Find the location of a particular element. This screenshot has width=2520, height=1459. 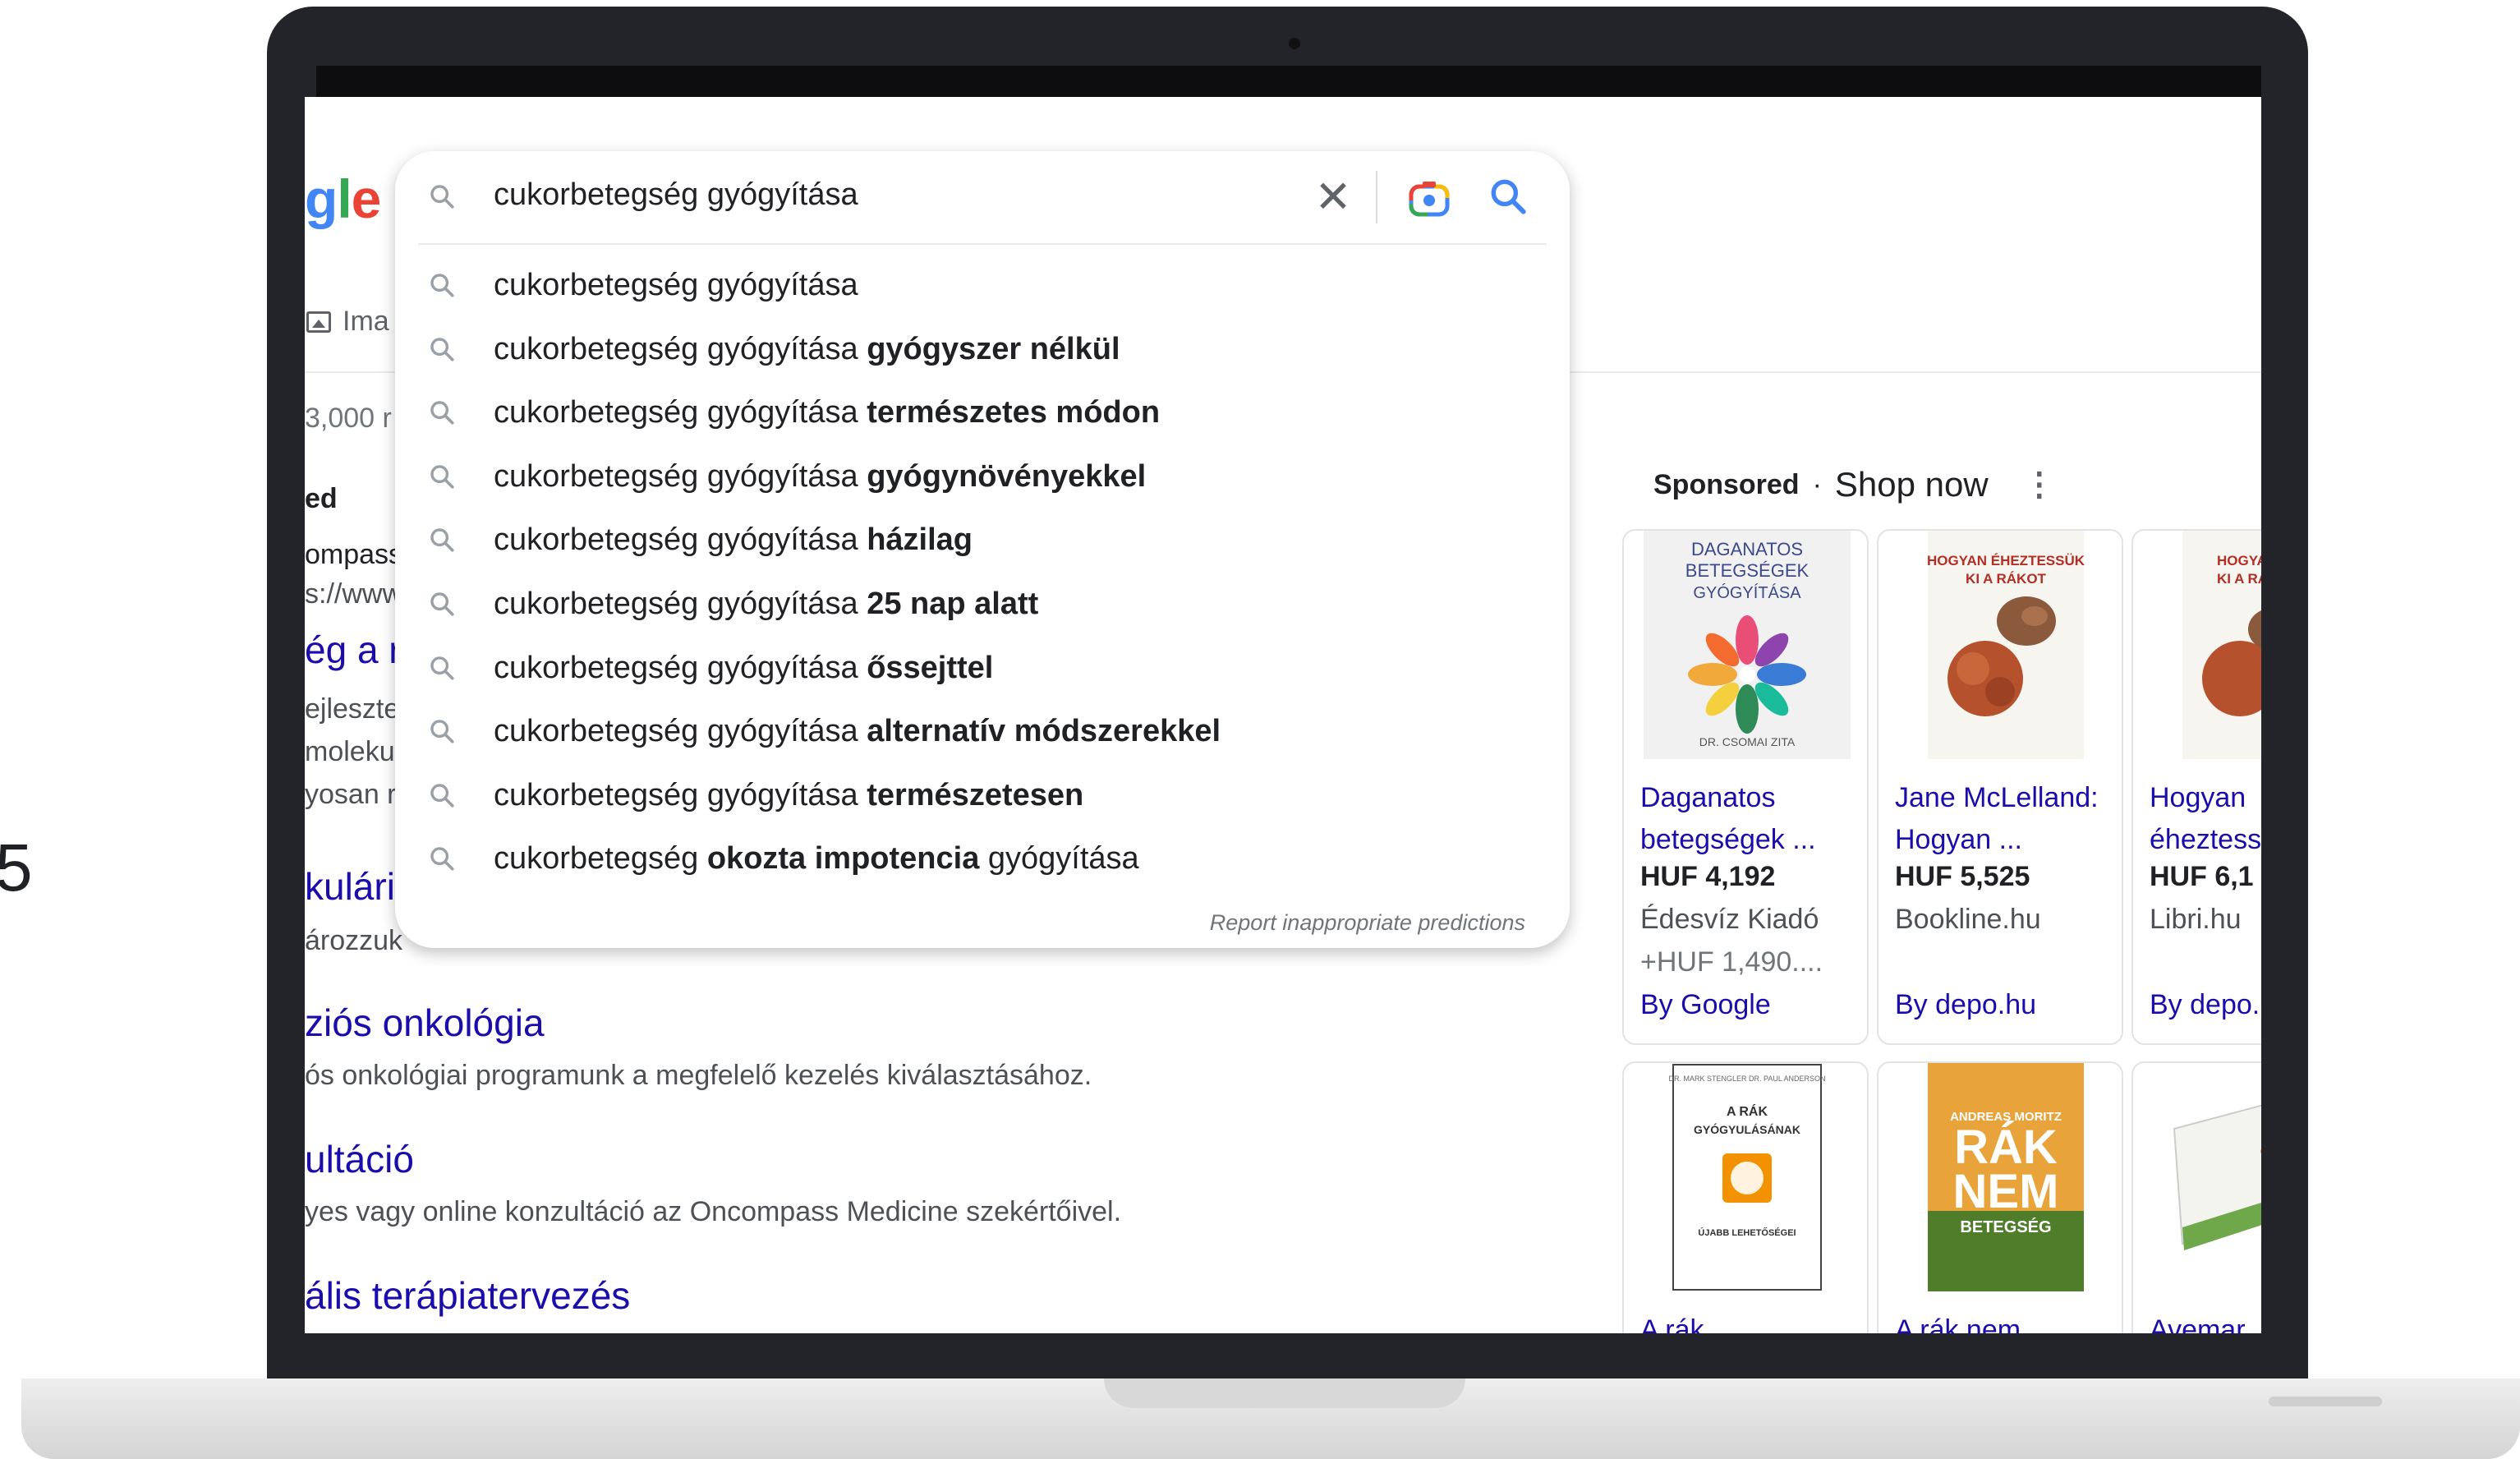

product-by-link: By depo. is located at coordinates (2205, 1005).